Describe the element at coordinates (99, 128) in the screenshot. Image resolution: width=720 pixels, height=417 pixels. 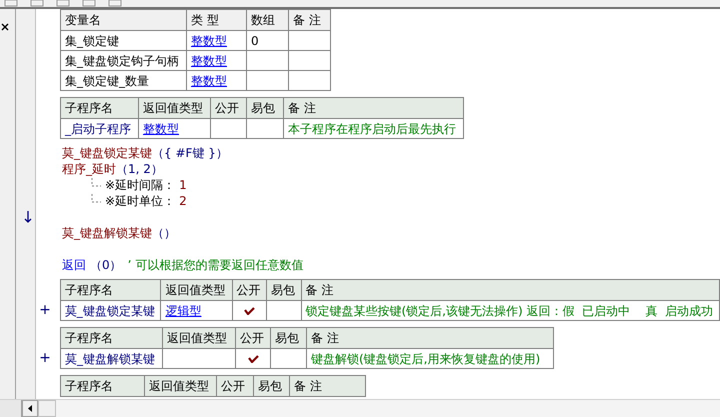
I see `subroutine-name: _启动子程序` at that location.